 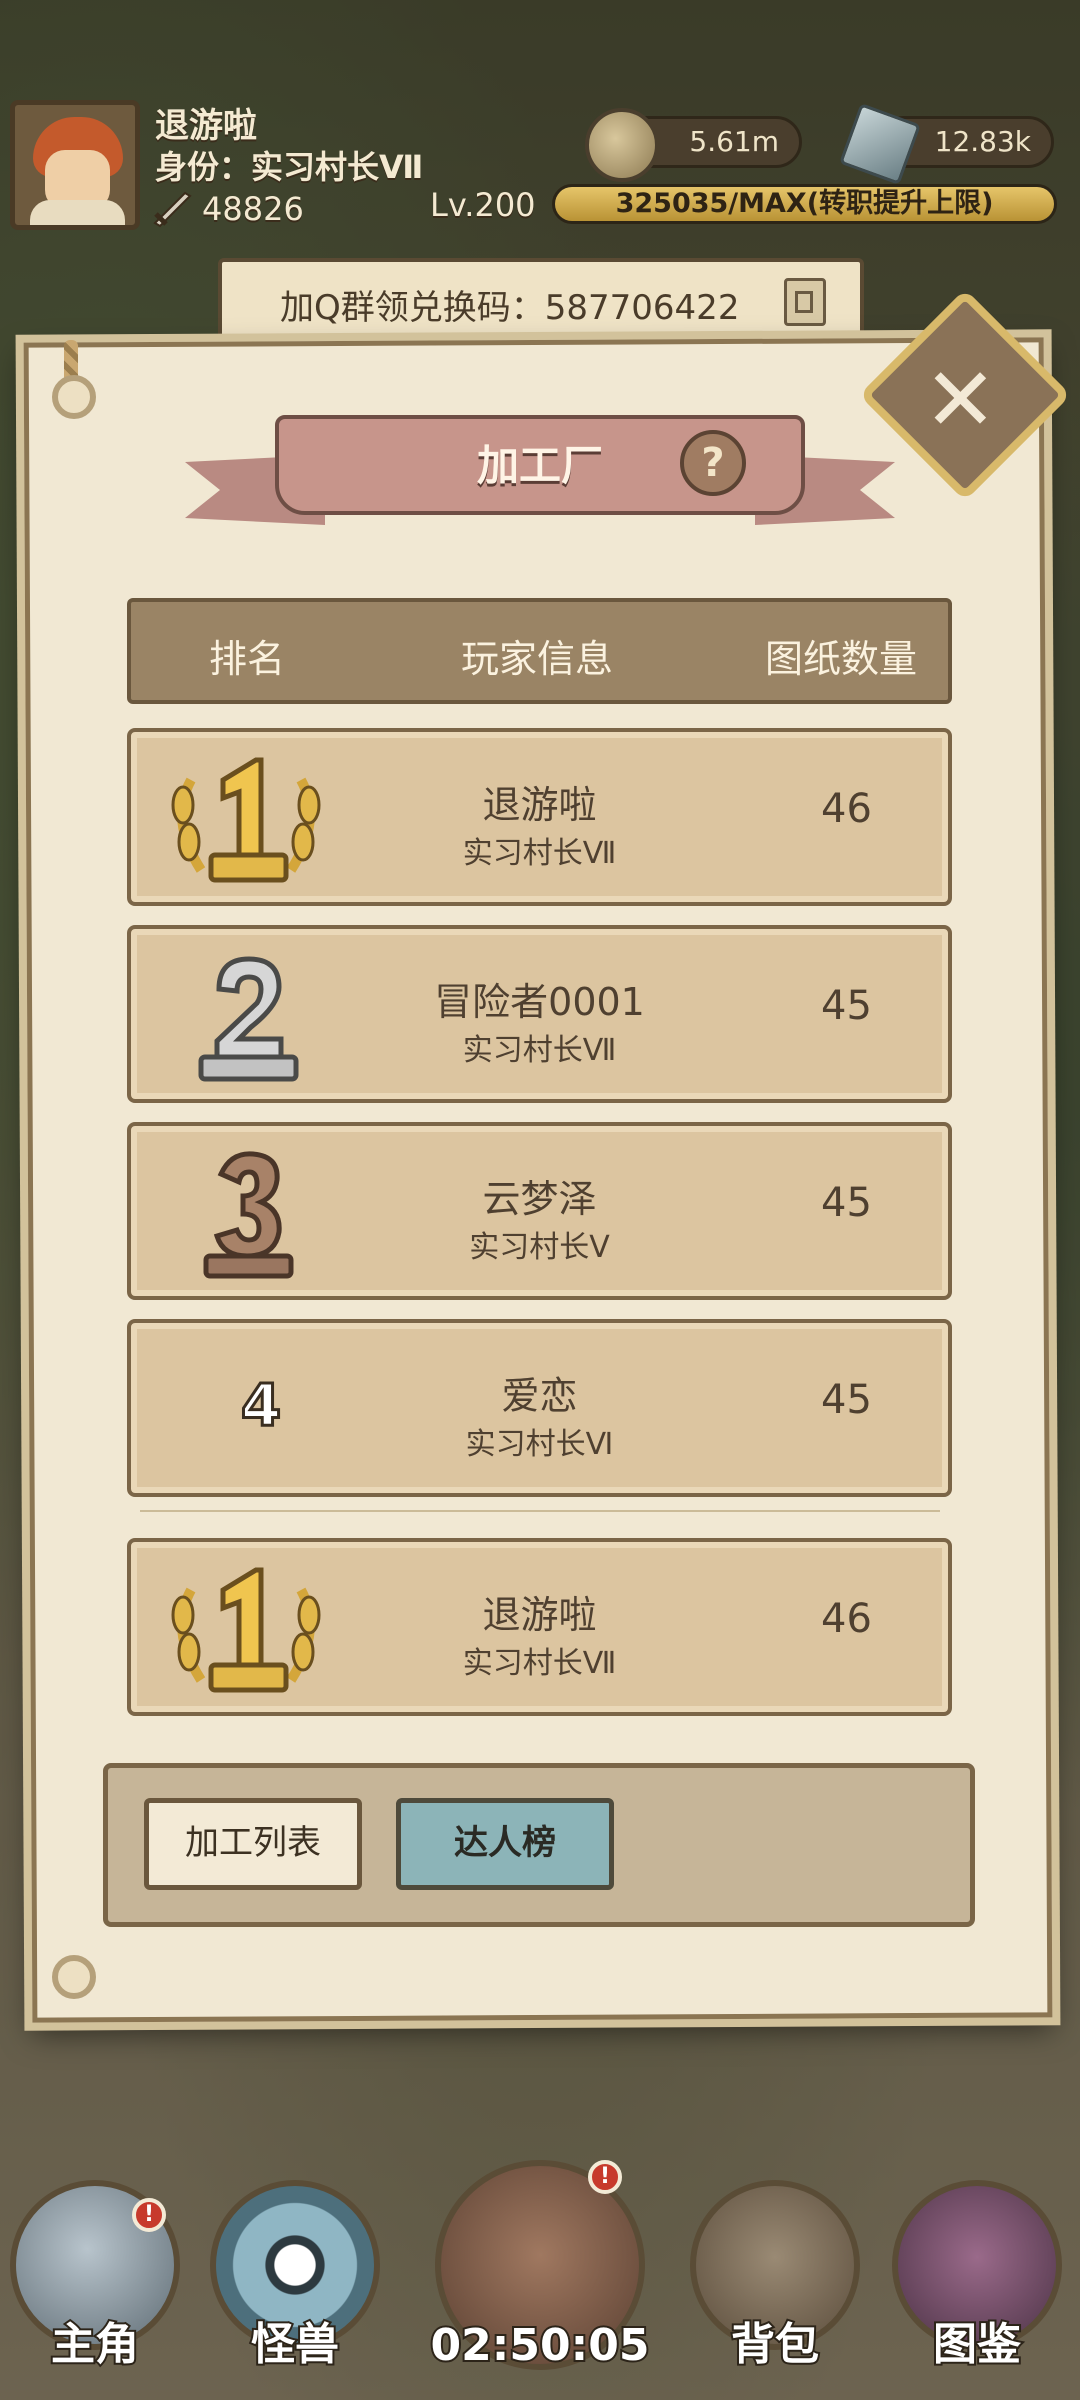 I want to click on player-title-cell: 实习村长Ⅵ, so click(x=539, y=1444).